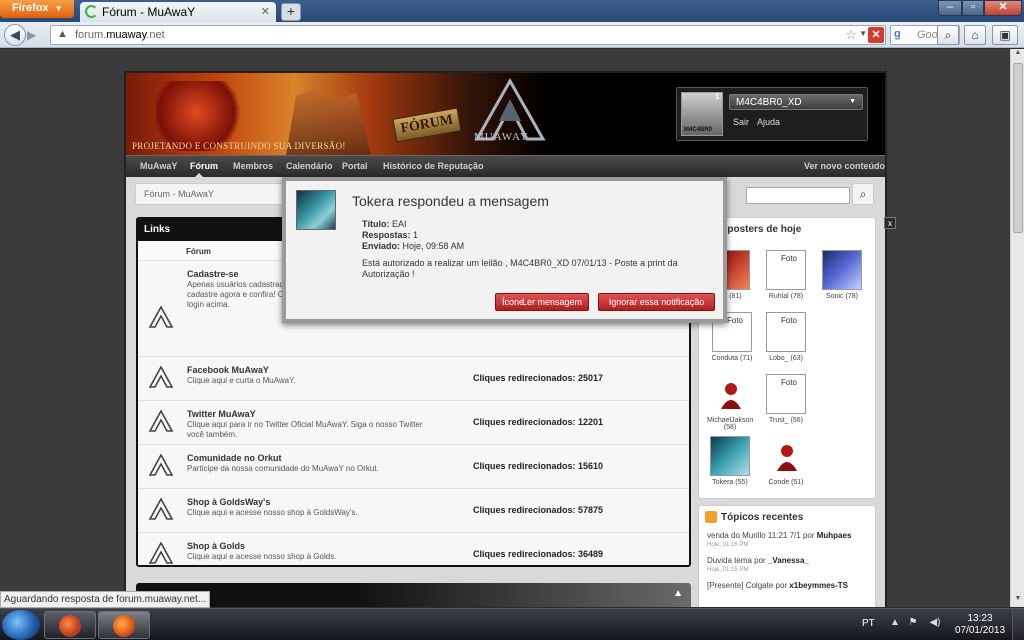  What do you see at coordinates (1018, 624) in the screenshot?
I see `show-desktop-button` at bounding box center [1018, 624].